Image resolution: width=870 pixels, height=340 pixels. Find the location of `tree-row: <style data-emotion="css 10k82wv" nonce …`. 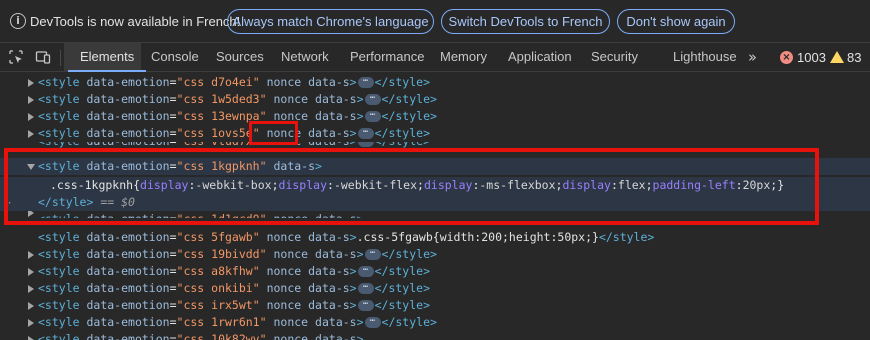

tree-row: <style data-emotion="css 10k82wv" nonce … is located at coordinates (435, 335).